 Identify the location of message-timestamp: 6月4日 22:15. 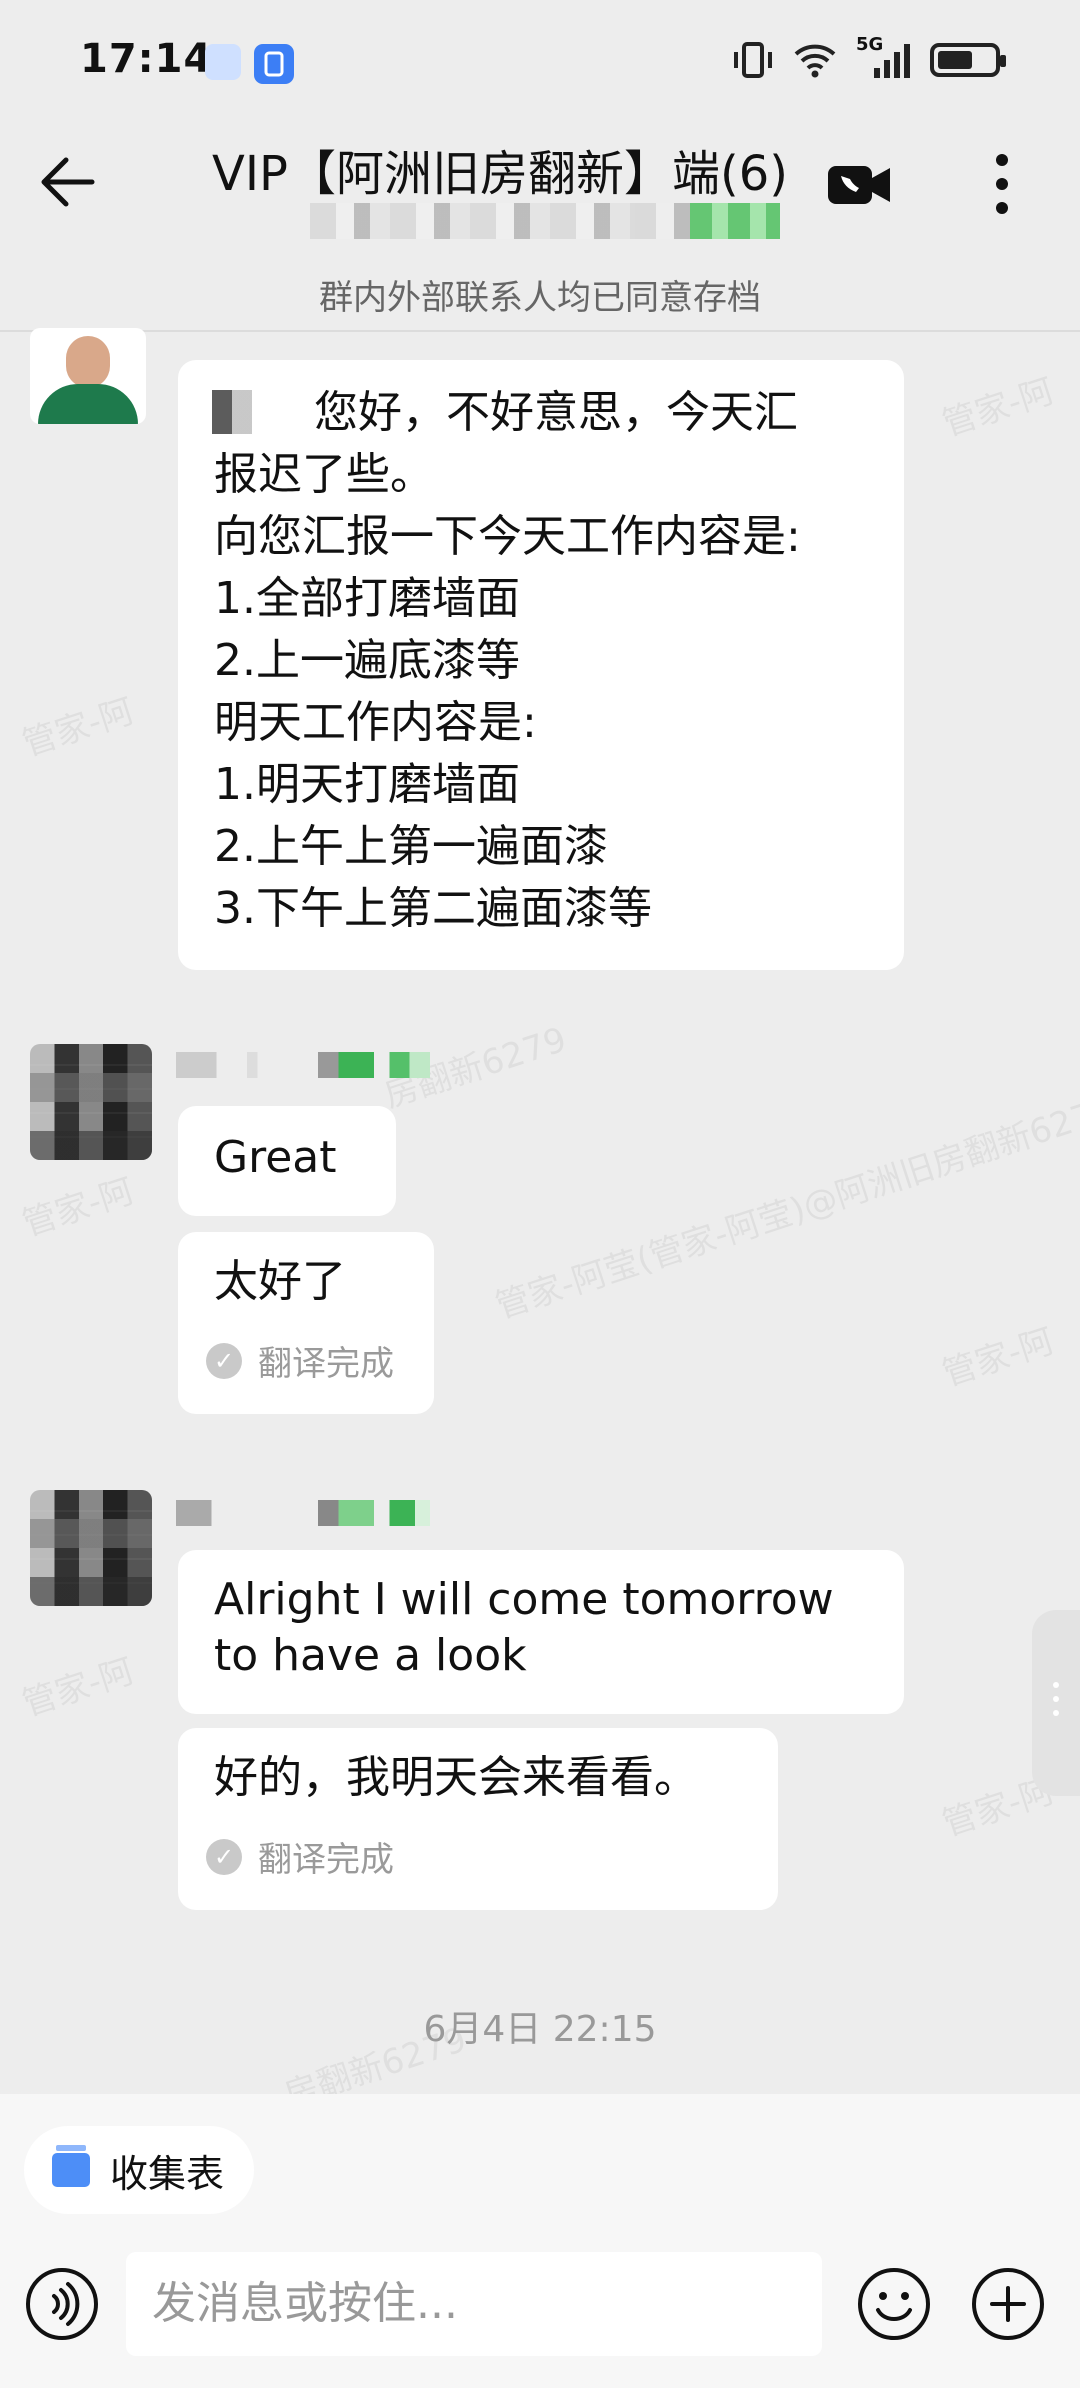
(540, 2029).